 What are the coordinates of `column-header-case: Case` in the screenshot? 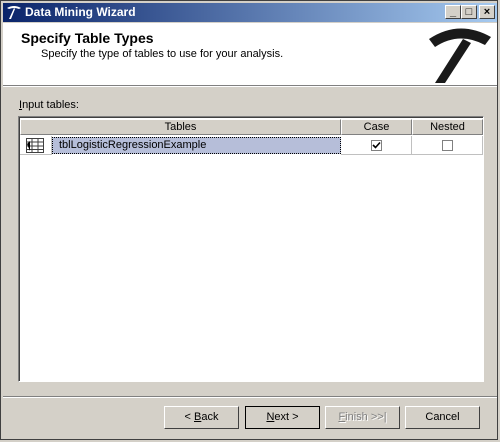 It's located at (376, 127).